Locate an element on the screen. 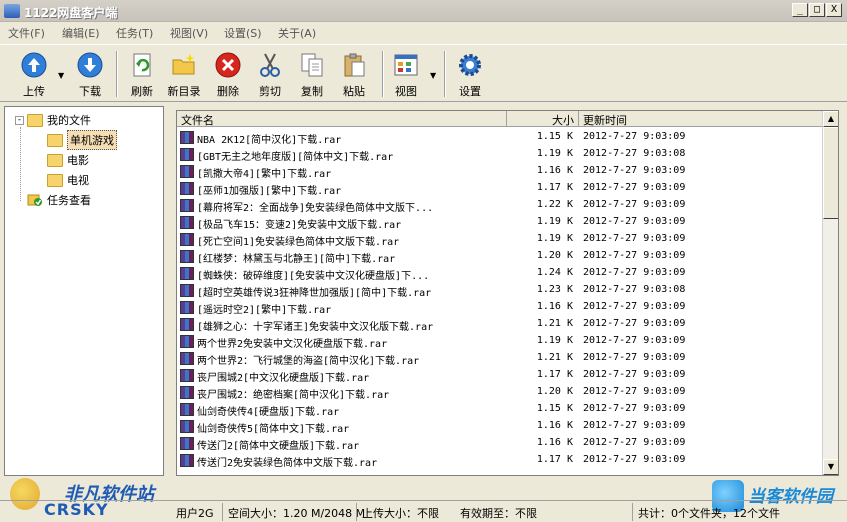 The image size is (847, 522). file-size: 1.16 K is located at coordinates (554, 425).